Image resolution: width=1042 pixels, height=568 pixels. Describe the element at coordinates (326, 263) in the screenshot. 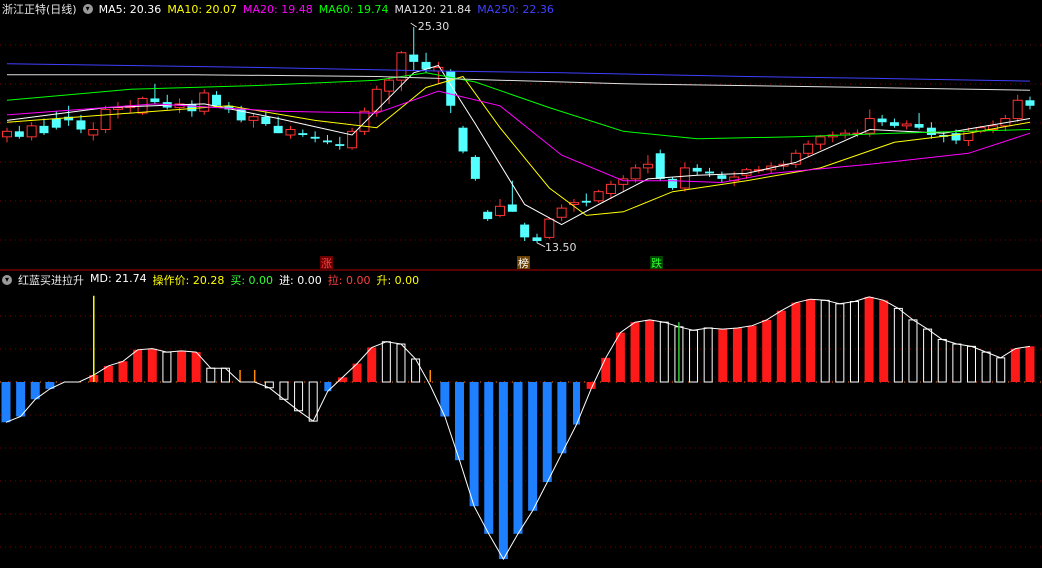

I see `event-marker-0: 涨` at that location.